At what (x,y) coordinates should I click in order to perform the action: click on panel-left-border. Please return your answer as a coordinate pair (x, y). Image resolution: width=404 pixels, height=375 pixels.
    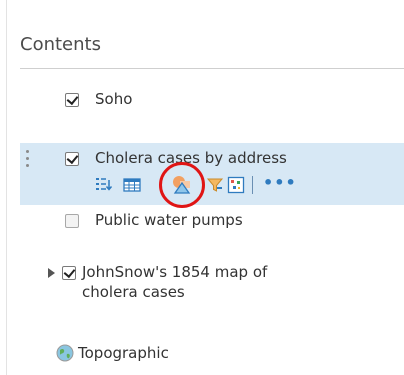
    Looking at the image, I should click on (6, 187).